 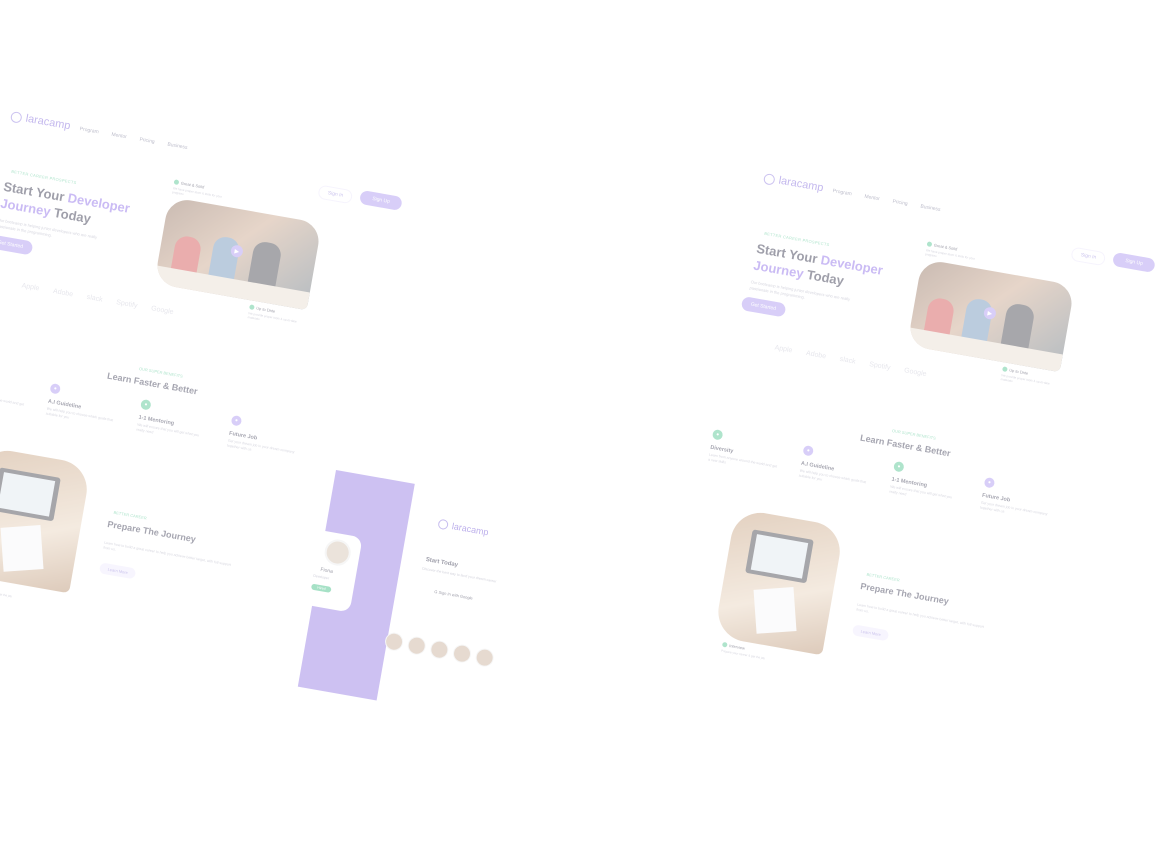 I want to click on profile-name: Fiona, so click(x=326, y=570).